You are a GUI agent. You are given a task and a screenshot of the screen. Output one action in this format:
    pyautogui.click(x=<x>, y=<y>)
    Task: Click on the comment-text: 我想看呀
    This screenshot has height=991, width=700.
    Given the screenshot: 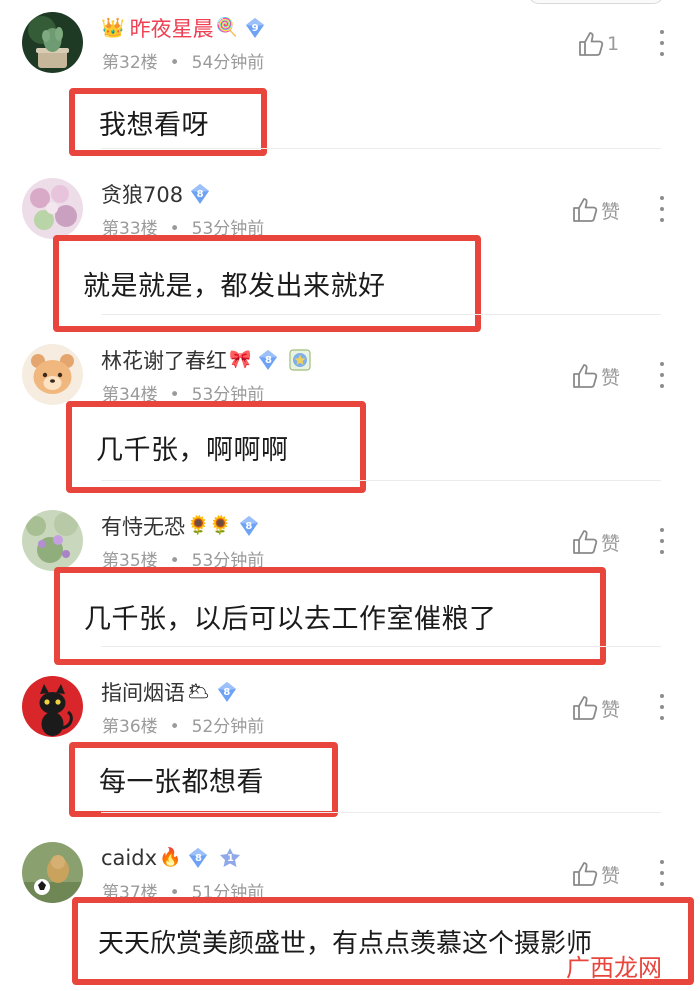 What is the action you would take?
    pyautogui.click(x=154, y=125)
    